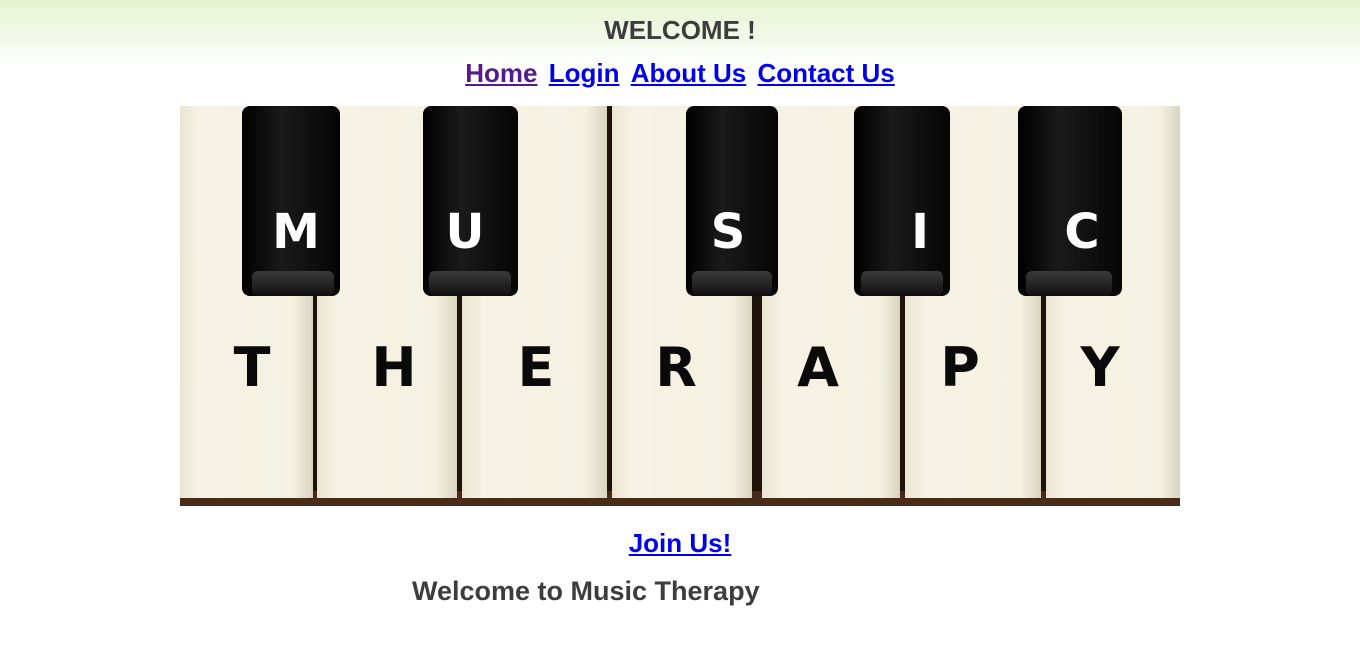 The height and width of the screenshot is (659, 1360). Describe the element at coordinates (501, 73) in the screenshot. I see `nav-link-home: Home` at that location.